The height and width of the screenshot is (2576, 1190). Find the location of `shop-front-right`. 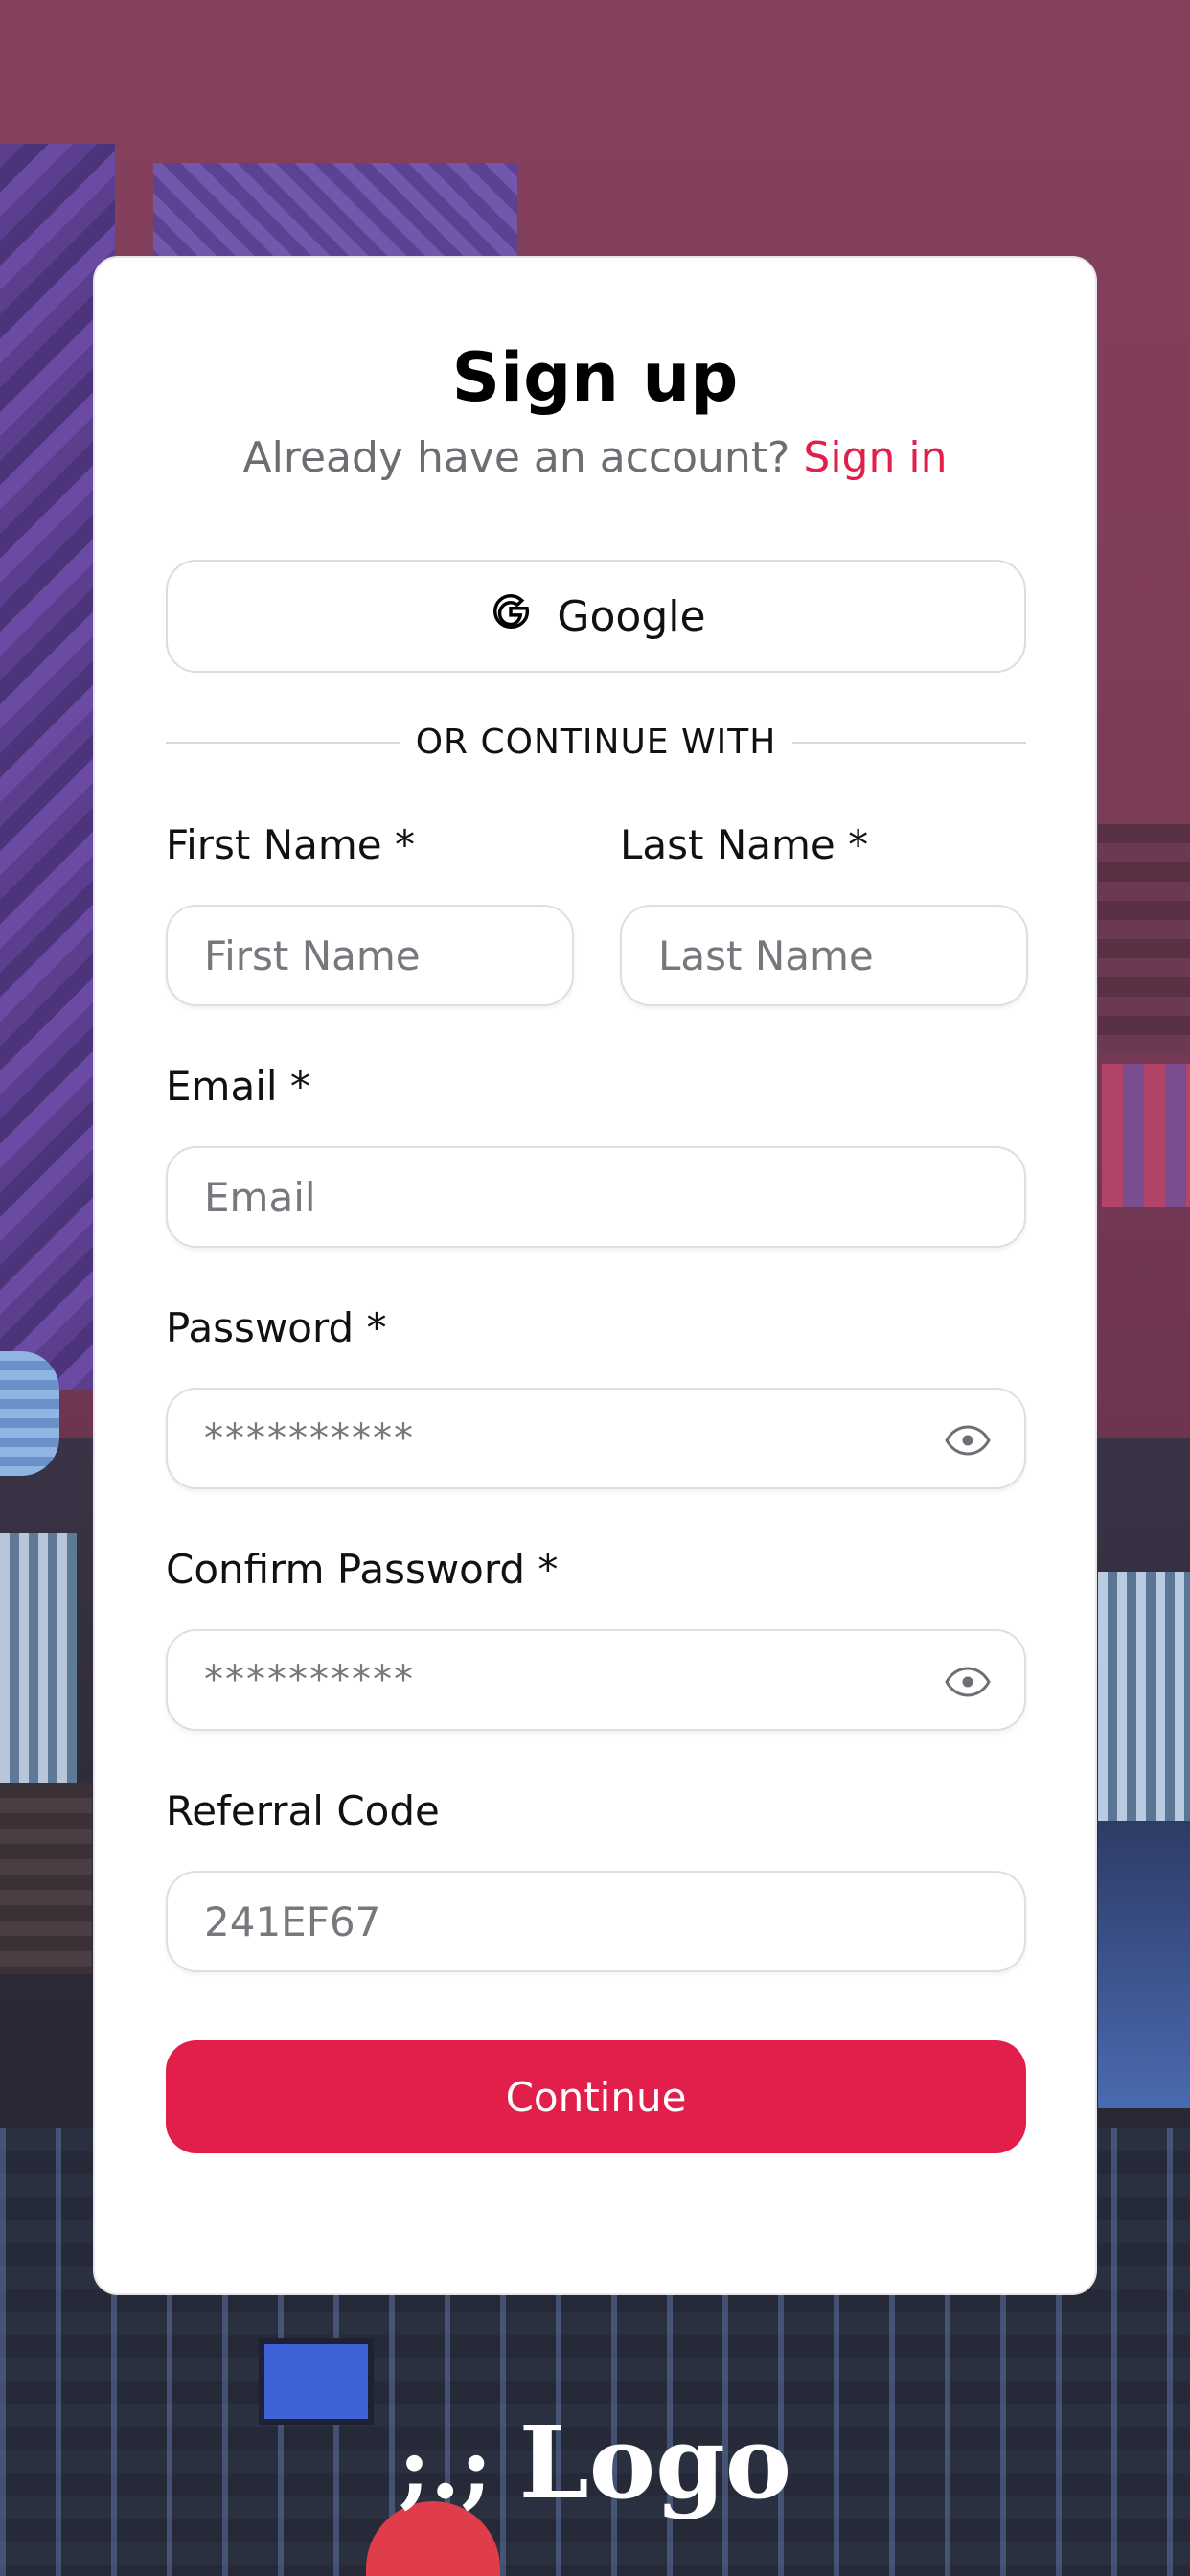

shop-front-right is located at coordinates (1144, 1696).